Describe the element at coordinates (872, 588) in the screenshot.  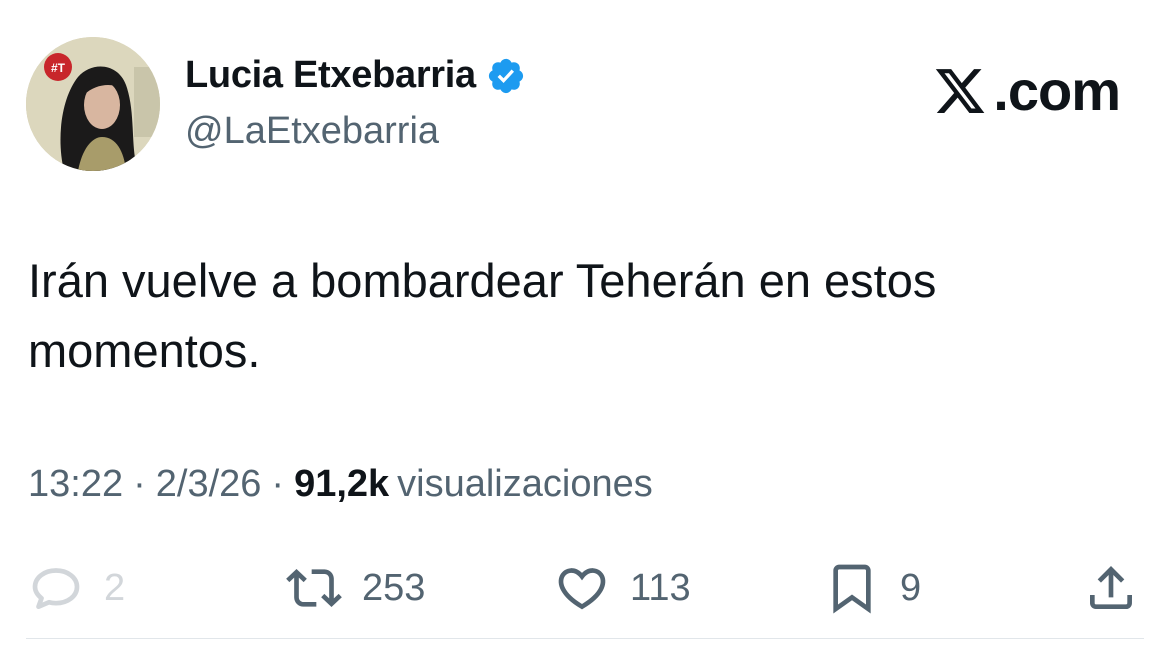
I see `bookmark-button: 9` at that location.